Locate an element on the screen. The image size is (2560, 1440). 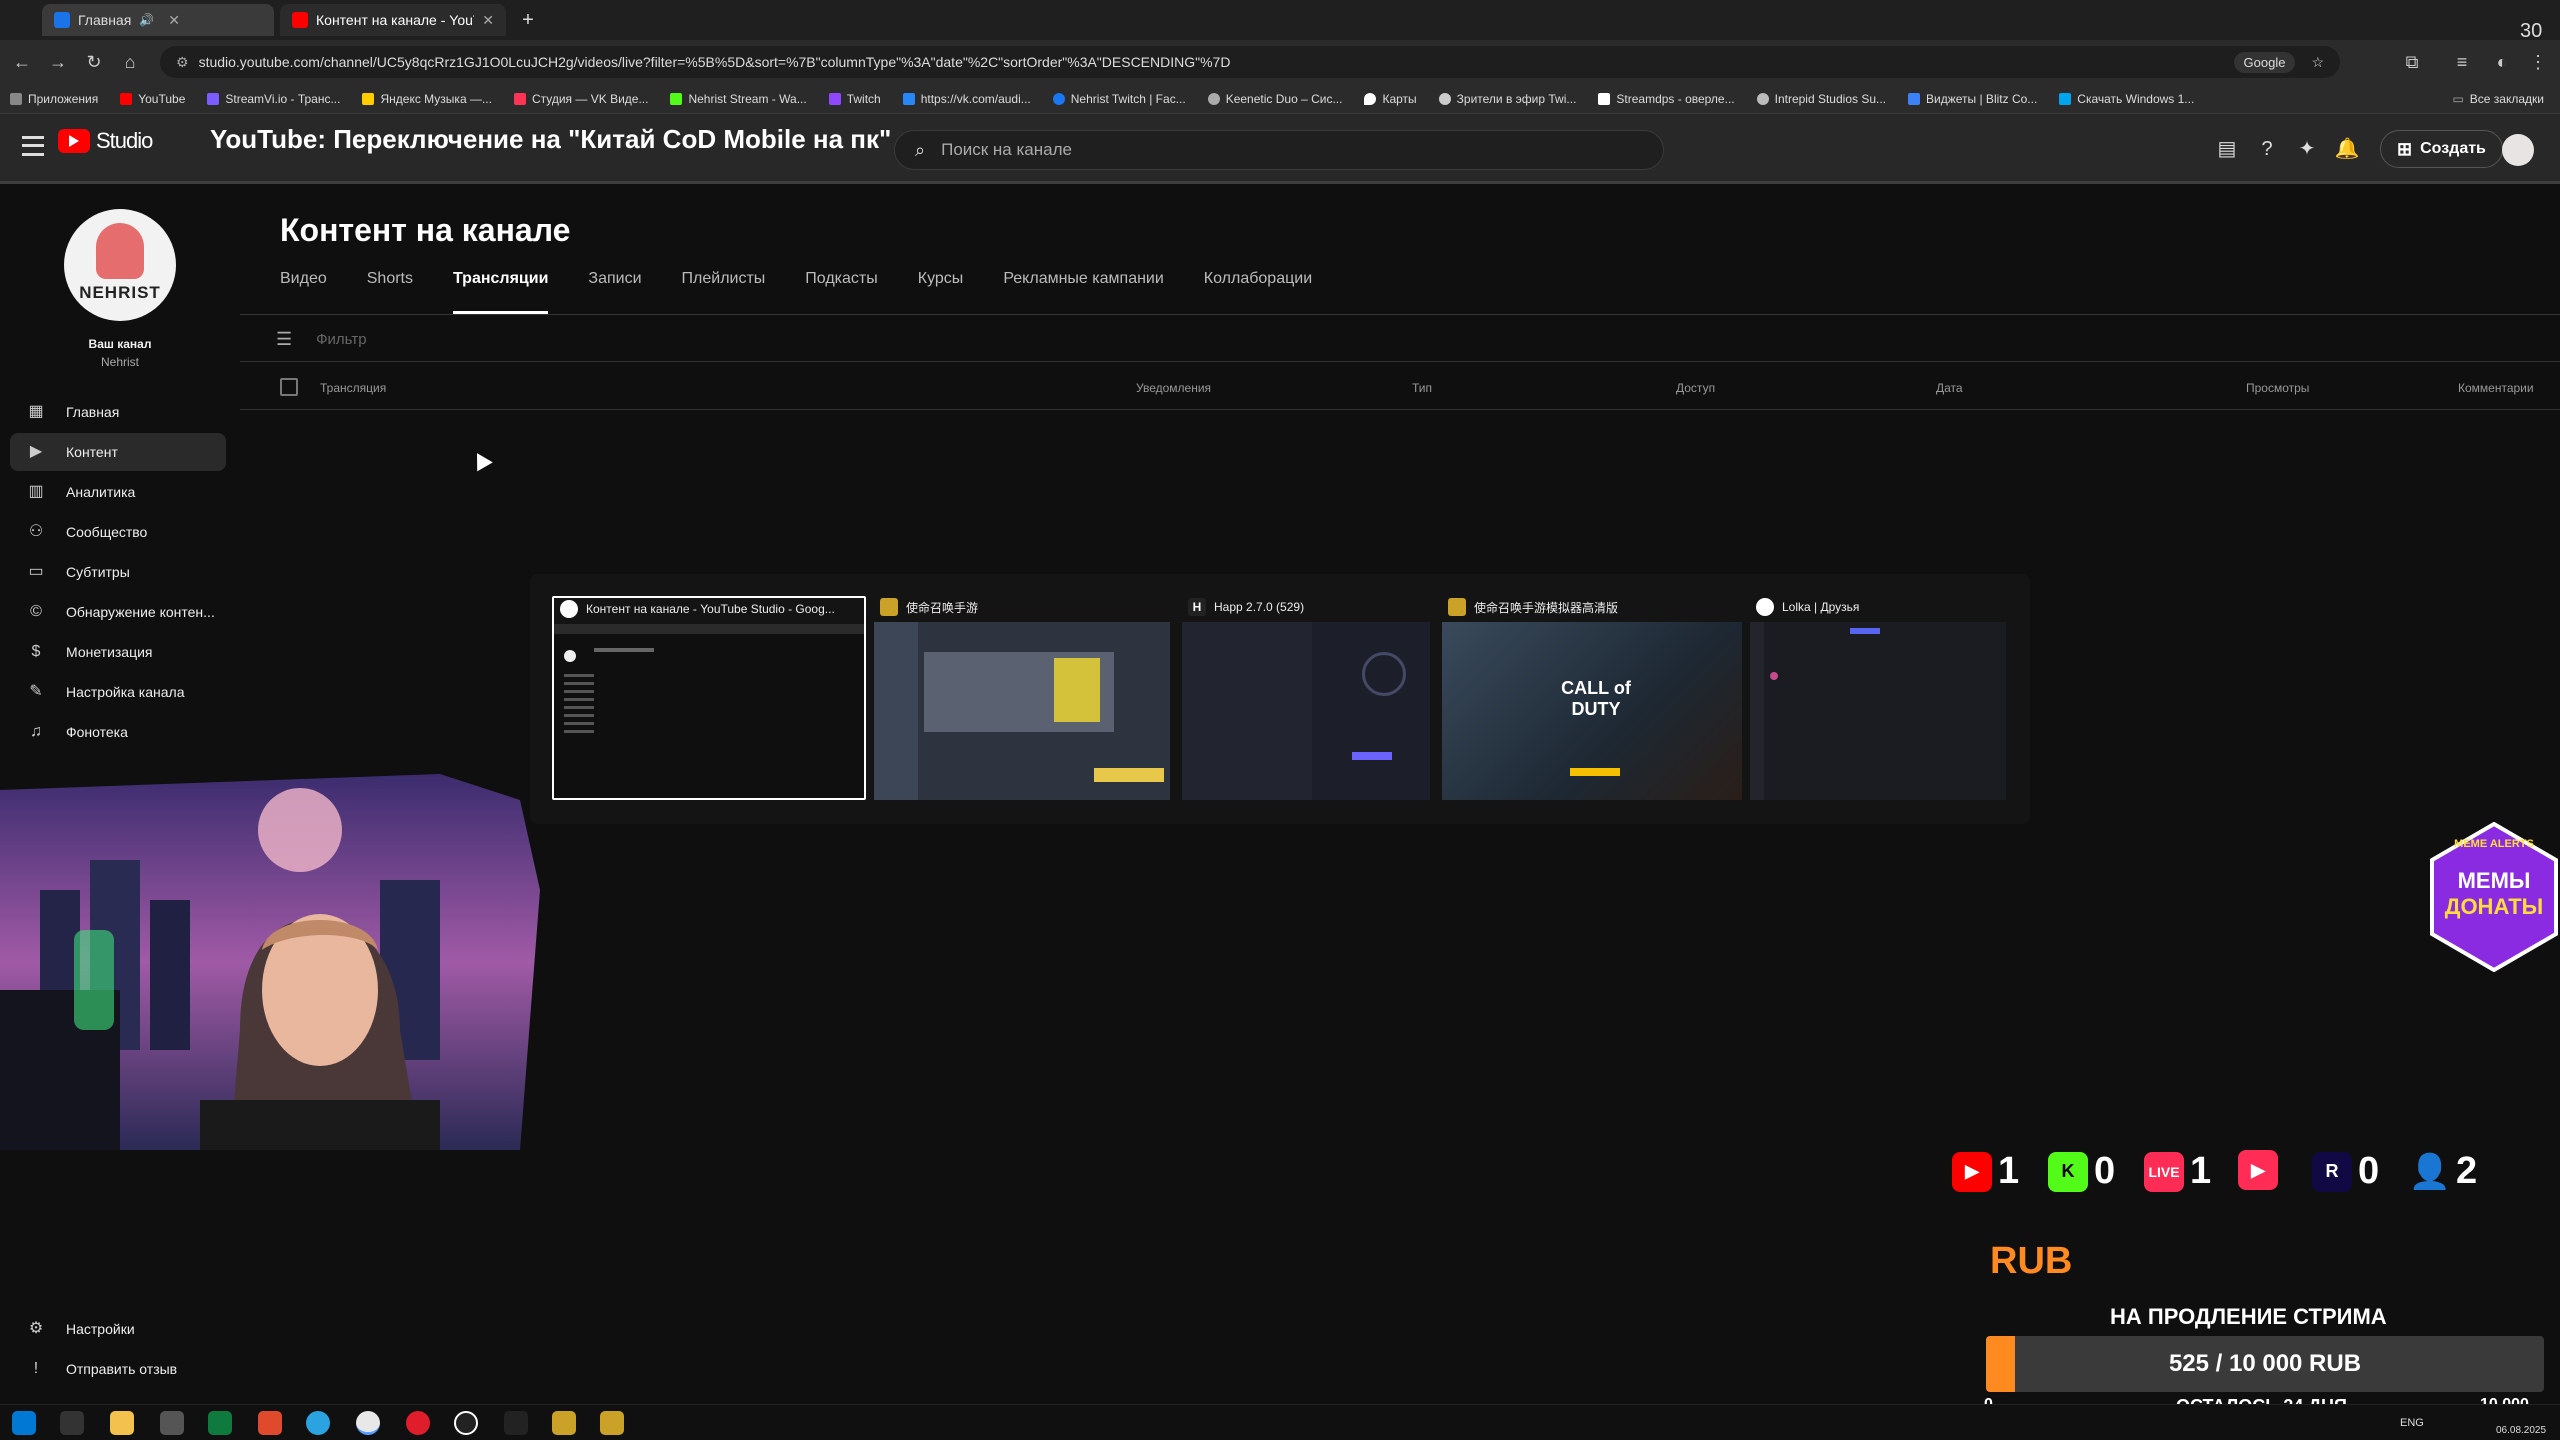
lolka-icon is located at coordinates (466, 1423).